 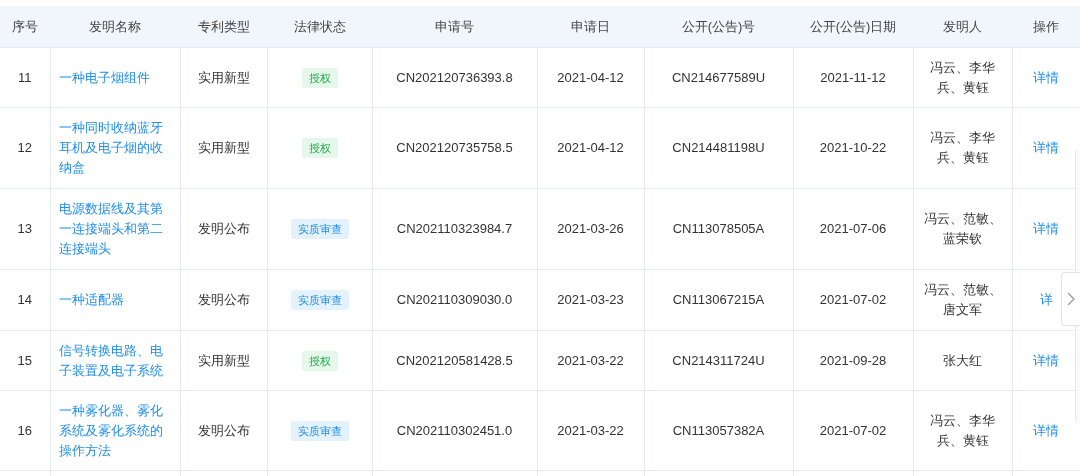 What do you see at coordinates (718, 148) in the screenshot?
I see `table-cell-text: CN214481198U` at bounding box center [718, 148].